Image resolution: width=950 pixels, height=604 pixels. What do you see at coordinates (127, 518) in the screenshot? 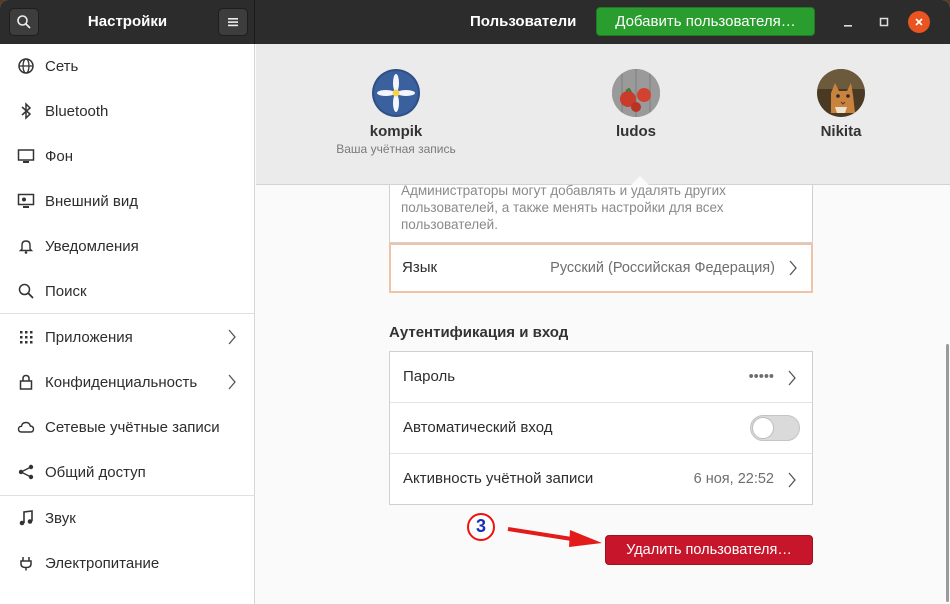
I see `sidebar-item-sound: Звук` at bounding box center [127, 518].